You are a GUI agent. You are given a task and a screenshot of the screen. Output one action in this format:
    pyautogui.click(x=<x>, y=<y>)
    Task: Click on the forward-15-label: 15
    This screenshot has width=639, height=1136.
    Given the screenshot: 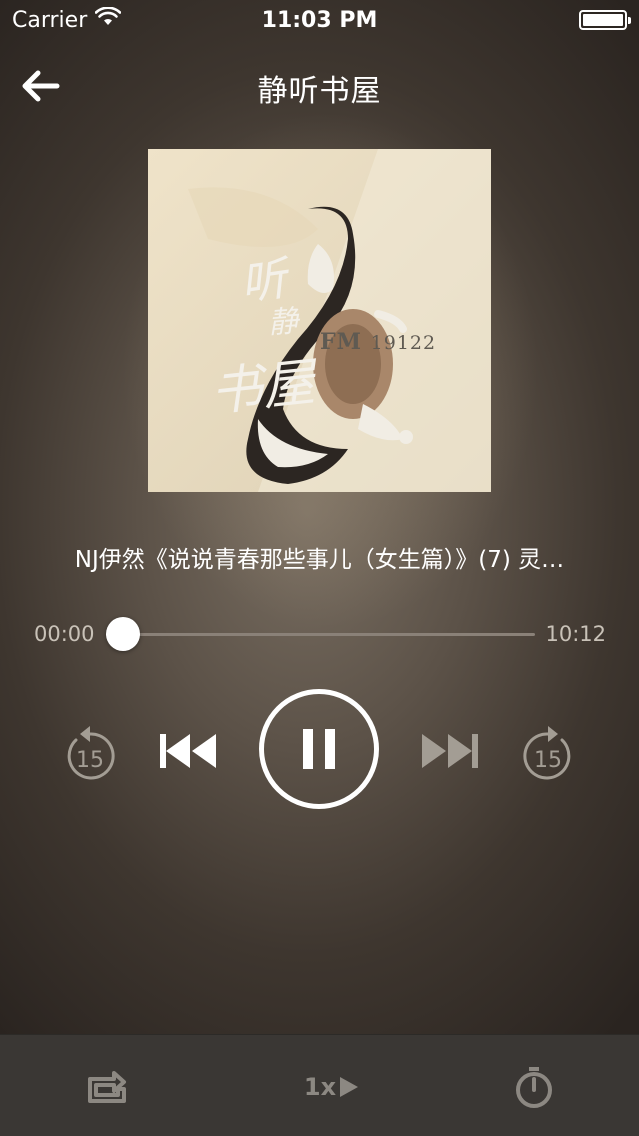 What is the action you would take?
    pyautogui.click(x=548, y=760)
    